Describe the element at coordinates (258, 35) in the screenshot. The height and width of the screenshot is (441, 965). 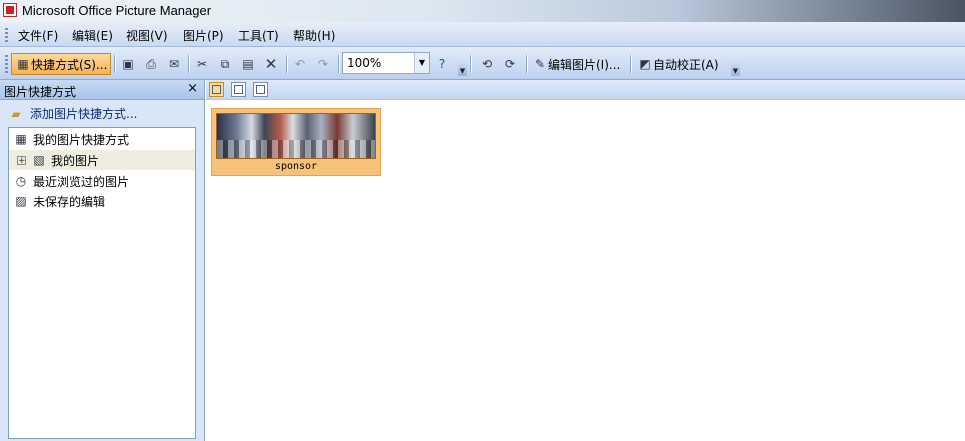
I see `menu-tools: 工具(T)` at that location.